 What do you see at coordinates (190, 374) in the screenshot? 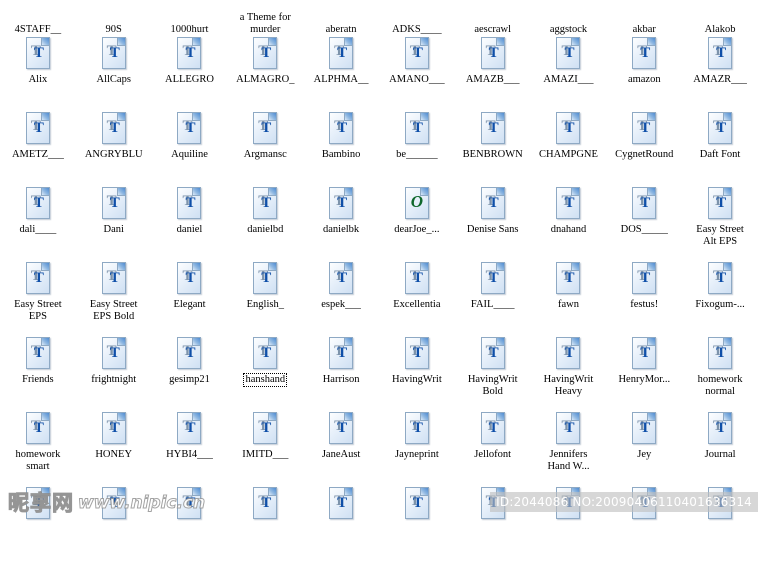
I see `file-item: TT gesimp21` at bounding box center [190, 374].